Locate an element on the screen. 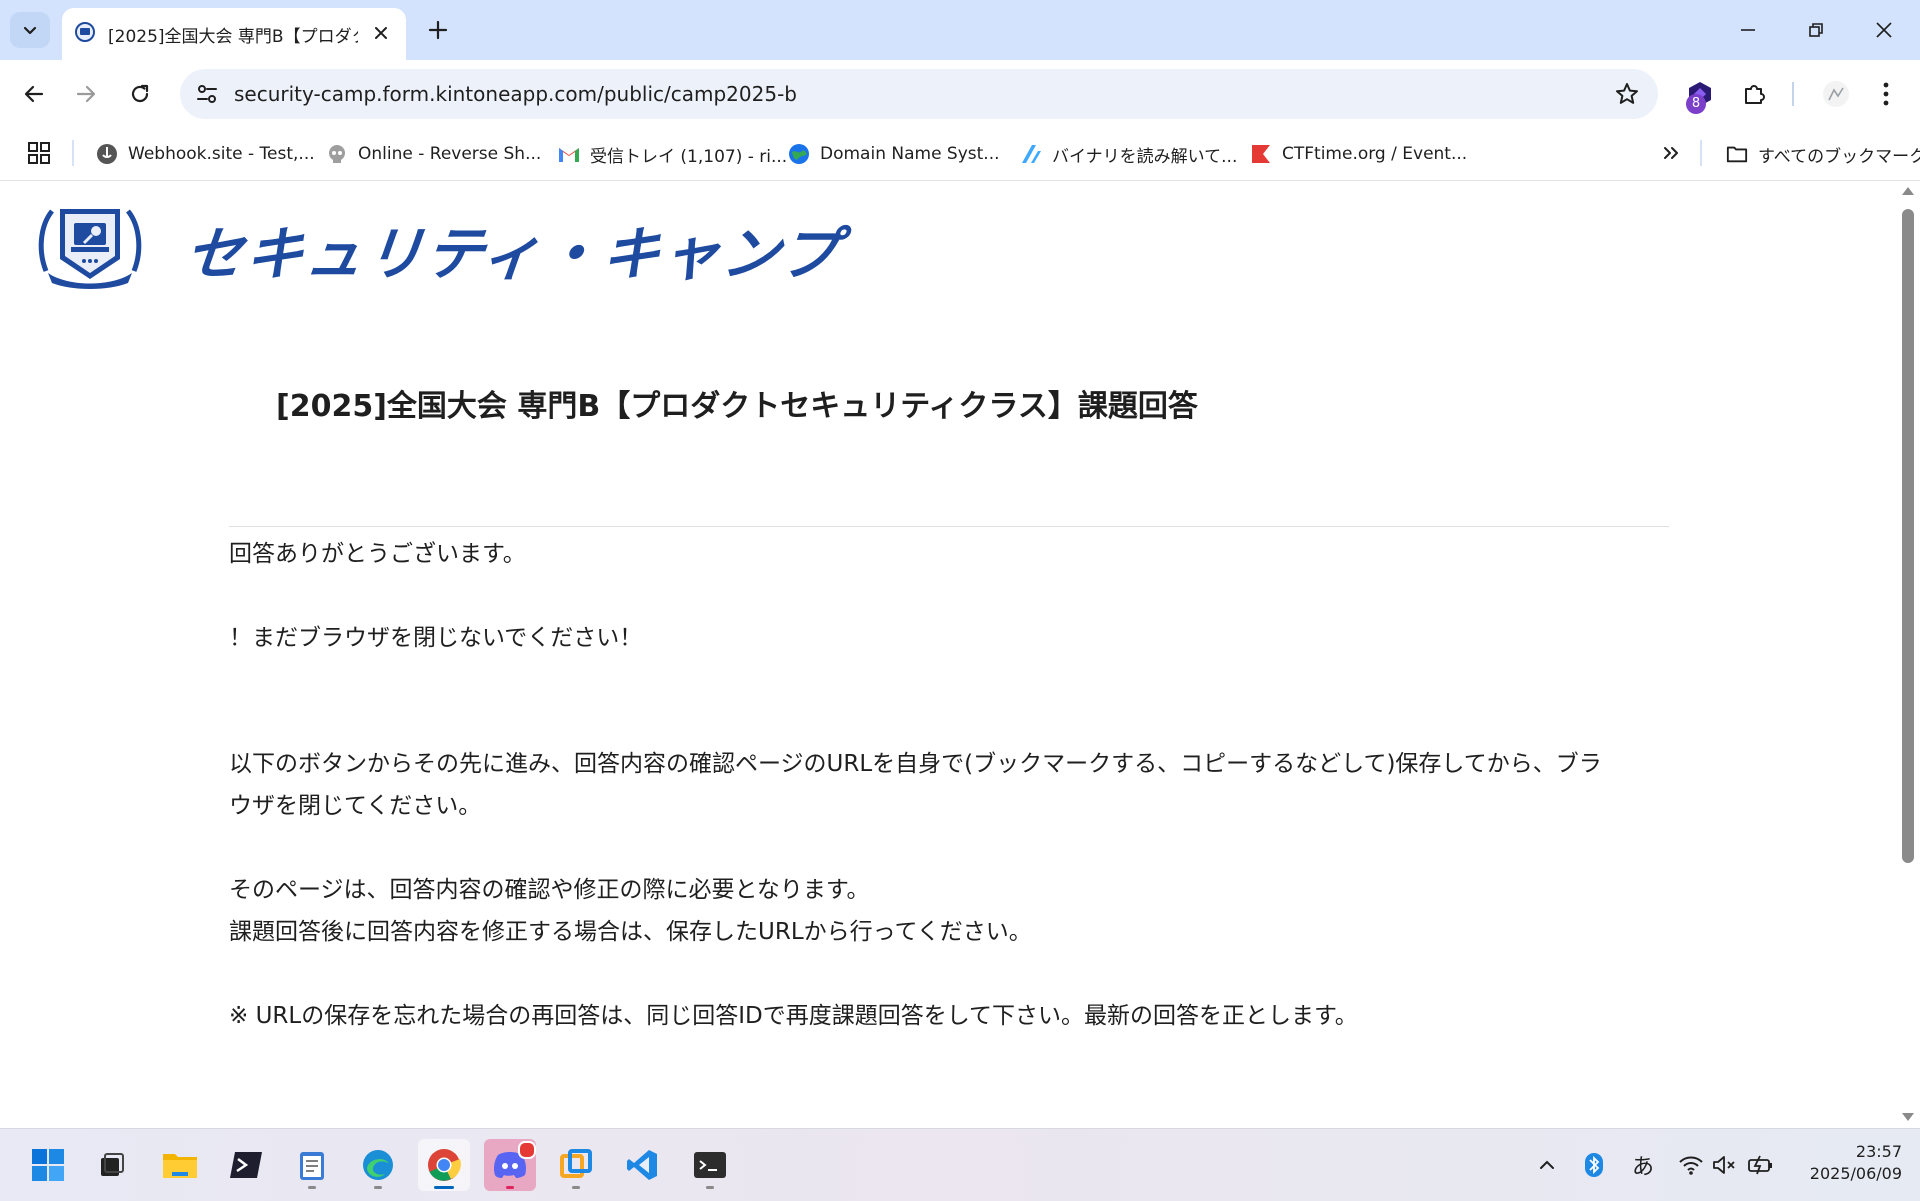 The image size is (1920, 1201). terminal-app is located at coordinates (710, 1165).